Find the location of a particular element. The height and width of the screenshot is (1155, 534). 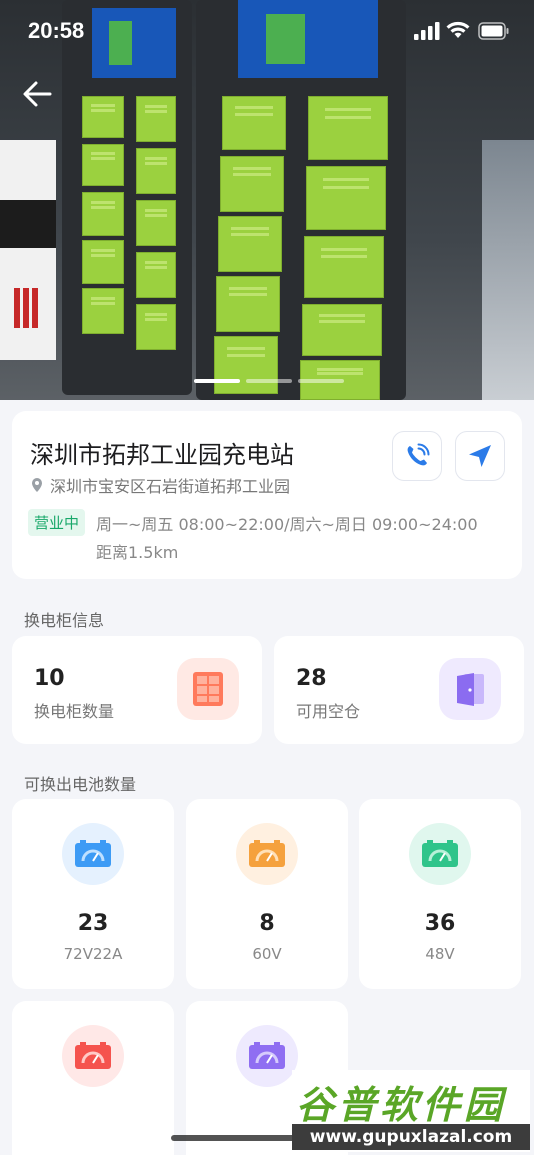

station-name: 深圳市拓邦工业园充电站 is located at coordinates (162, 455).